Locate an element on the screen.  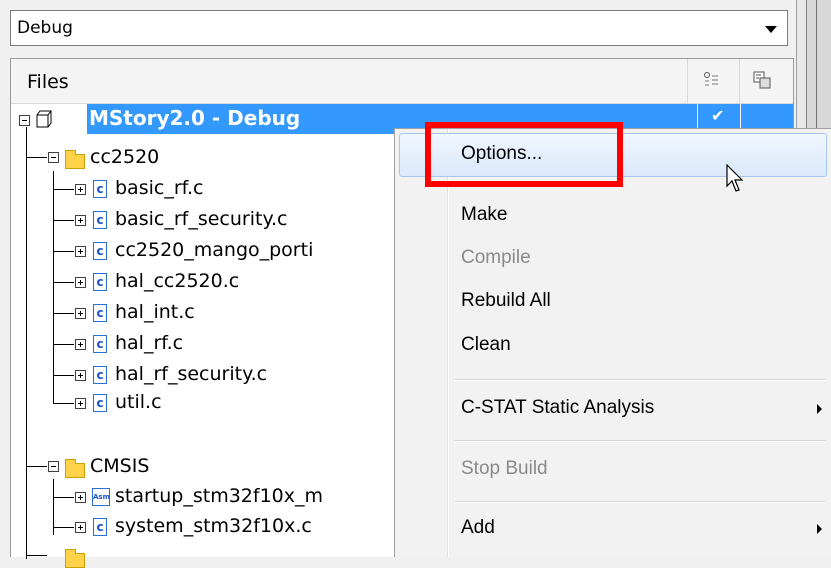
menu-item-rebuild-all: Rebuild All is located at coordinates (506, 301).